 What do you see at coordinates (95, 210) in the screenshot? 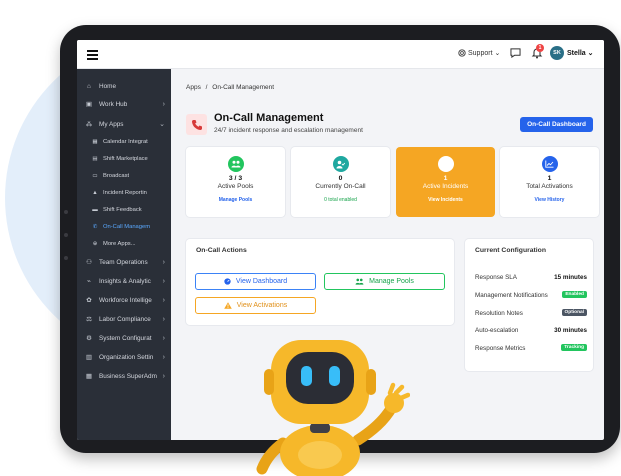
I see `comment-icon: ▬` at bounding box center [95, 210].